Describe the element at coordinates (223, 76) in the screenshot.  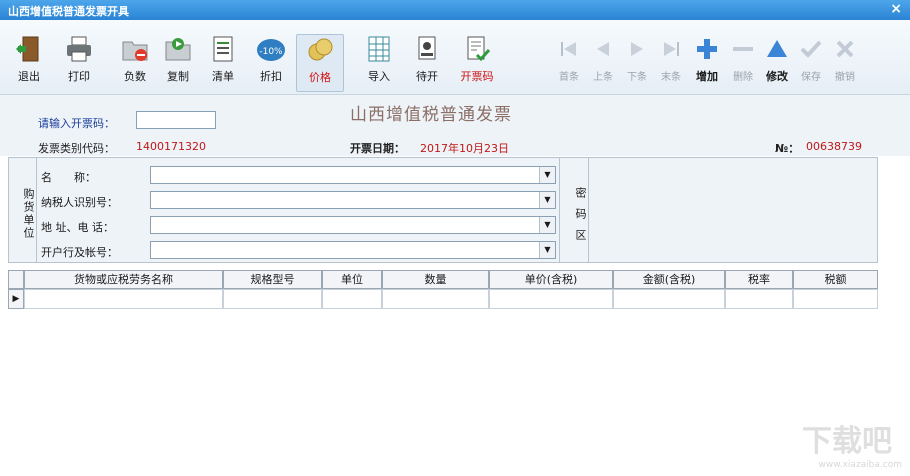
I see `list-label: 清单` at that location.